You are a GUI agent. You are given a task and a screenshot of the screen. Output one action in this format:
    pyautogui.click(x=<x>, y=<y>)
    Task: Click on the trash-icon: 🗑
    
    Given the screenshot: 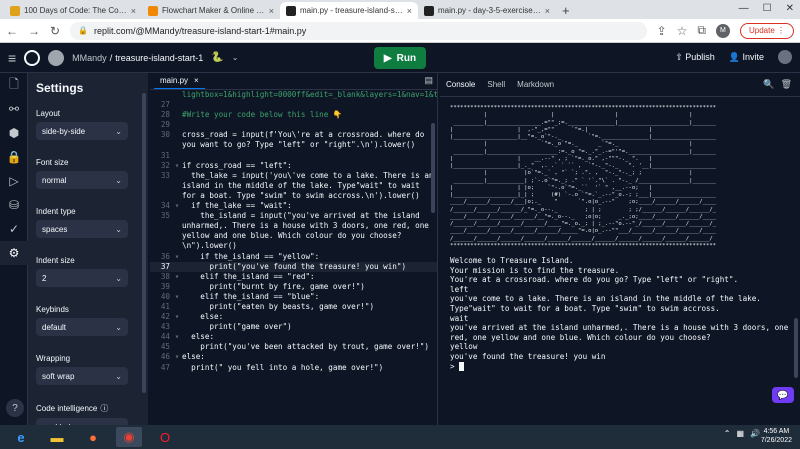 What is the action you would take?
    pyautogui.click(x=786, y=84)
    